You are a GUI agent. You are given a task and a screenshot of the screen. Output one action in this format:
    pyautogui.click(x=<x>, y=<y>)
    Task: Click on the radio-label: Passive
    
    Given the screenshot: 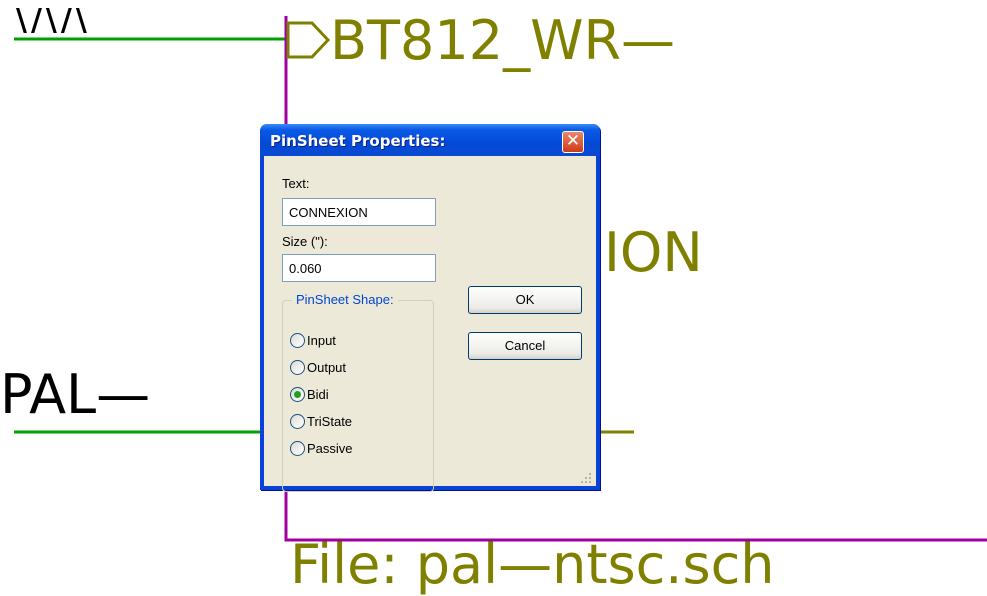 What is the action you would take?
    pyautogui.click(x=330, y=448)
    